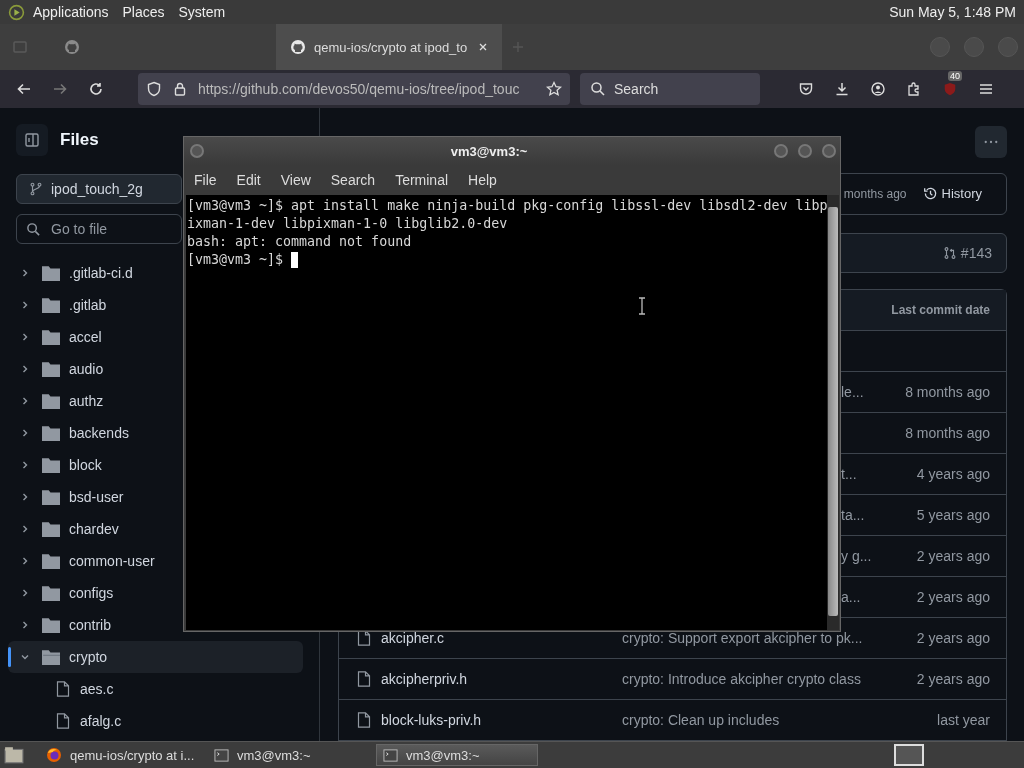  I want to click on download-icon, so click(842, 89).